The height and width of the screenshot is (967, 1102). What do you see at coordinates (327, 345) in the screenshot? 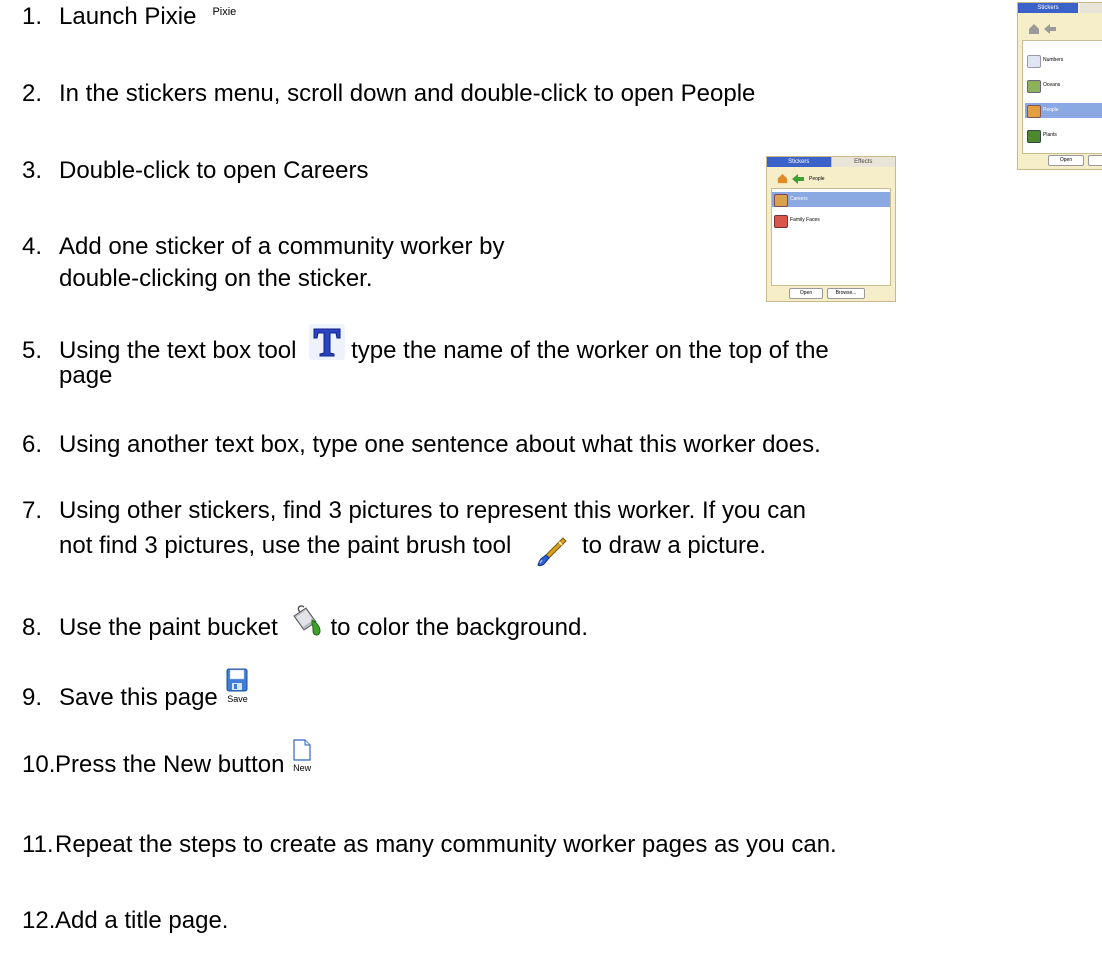
I see `text-tool-icon` at bounding box center [327, 345].